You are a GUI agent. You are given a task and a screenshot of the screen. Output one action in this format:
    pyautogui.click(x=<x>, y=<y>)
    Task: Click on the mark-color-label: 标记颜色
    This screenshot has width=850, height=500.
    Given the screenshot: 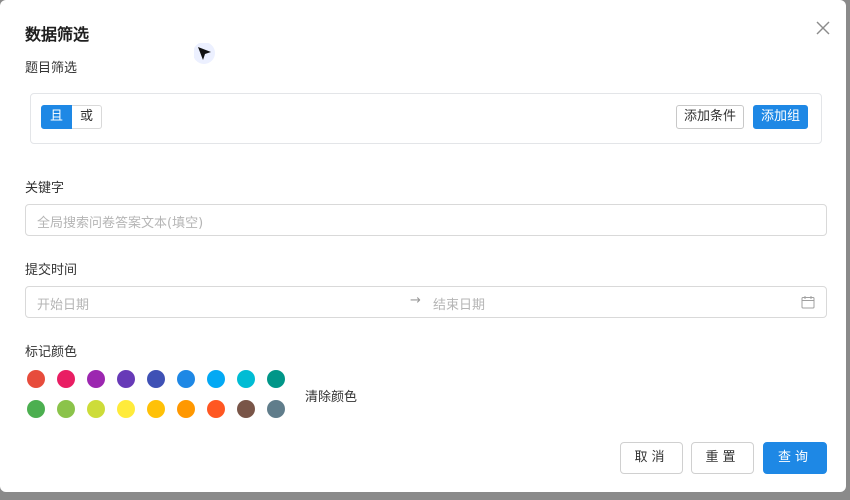 What is the action you would take?
    pyautogui.click(x=51, y=352)
    